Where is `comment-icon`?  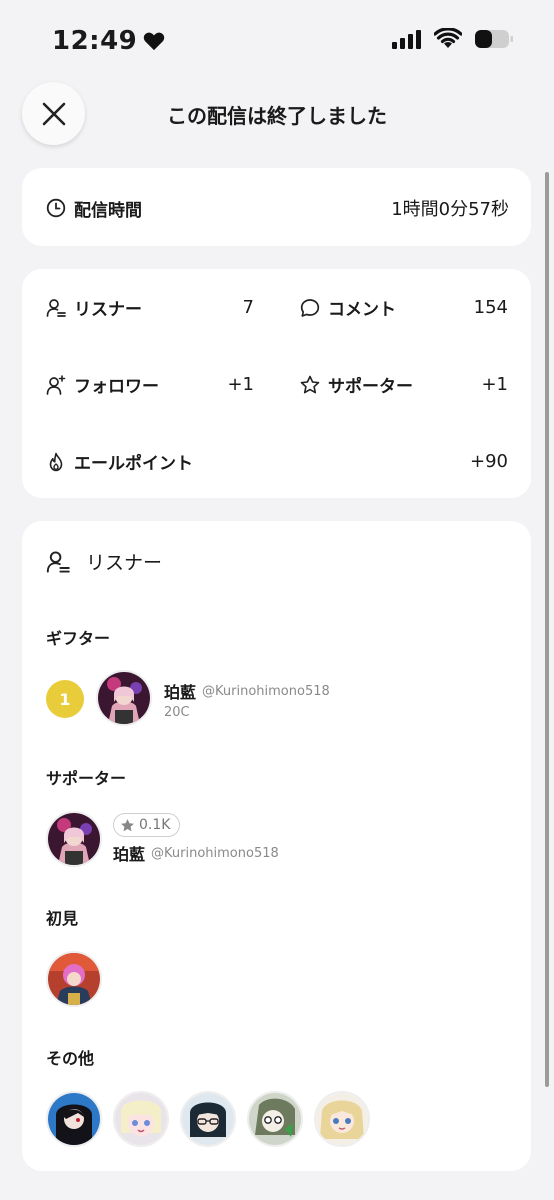 comment-icon is located at coordinates (310, 307).